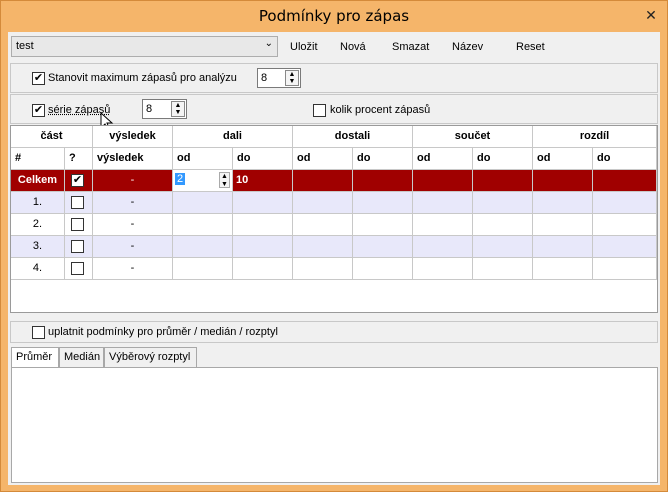 This screenshot has height=492, width=668. What do you see at coordinates (38, 181) in the screenshot?
I see `row-label-total: Celkem` at bounding box center [38, 181].